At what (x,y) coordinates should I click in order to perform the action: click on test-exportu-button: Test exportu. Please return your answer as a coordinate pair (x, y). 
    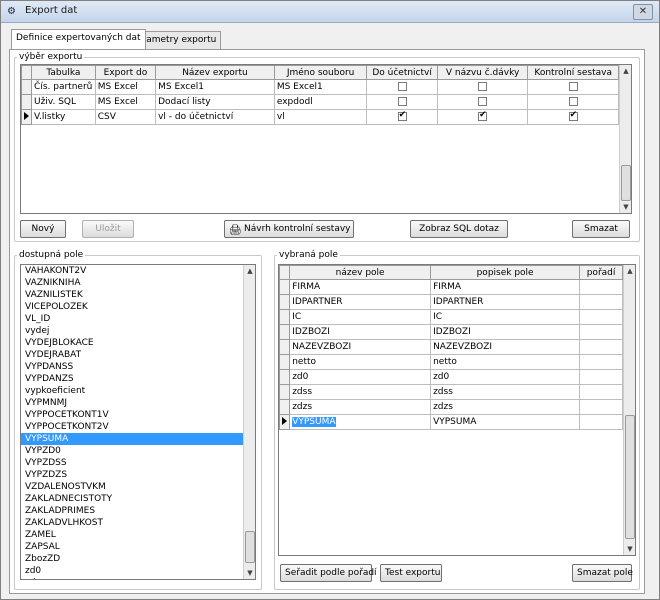
    Looking at the image, I should click on (411, 573).